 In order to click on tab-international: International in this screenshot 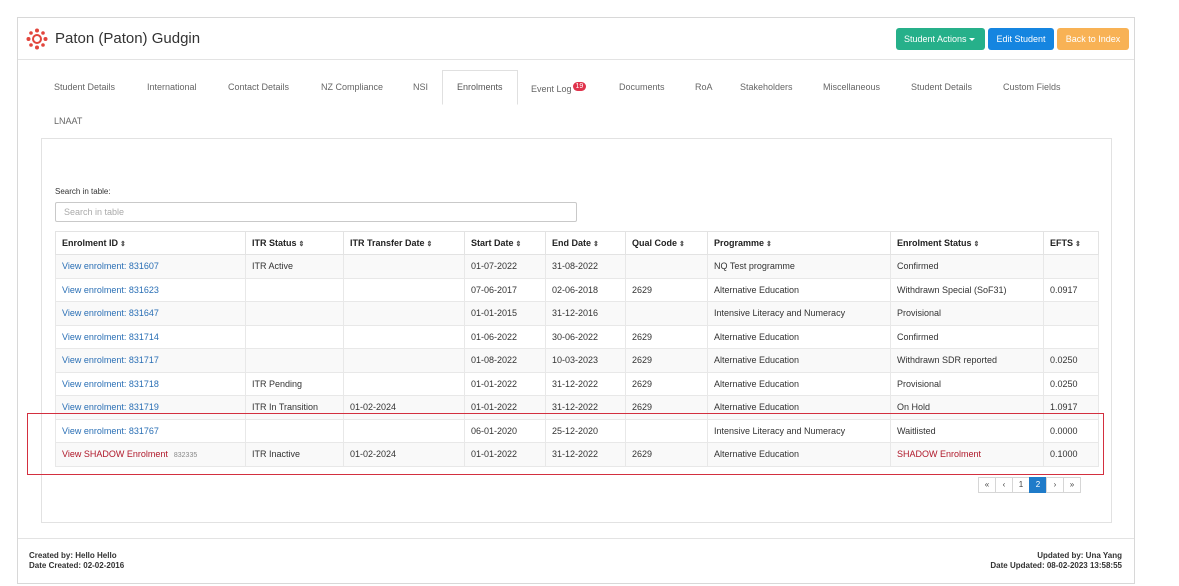, I will do `click(172, 87)`.